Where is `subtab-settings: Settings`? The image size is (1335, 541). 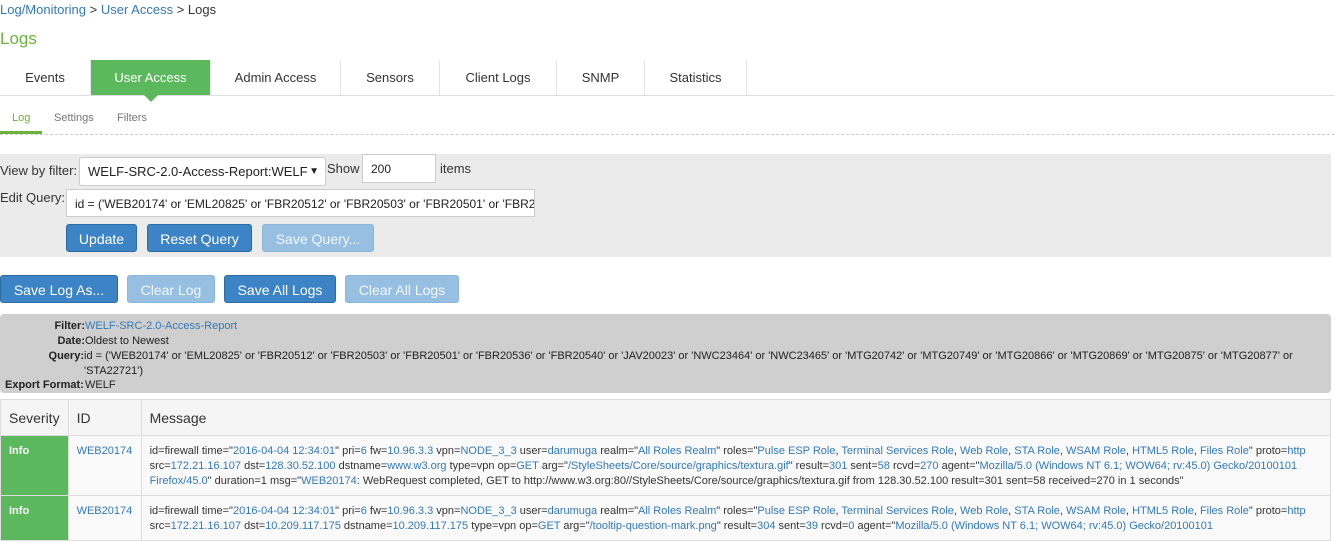
subtab-settings: Settings is located at coordinates (74, 123).